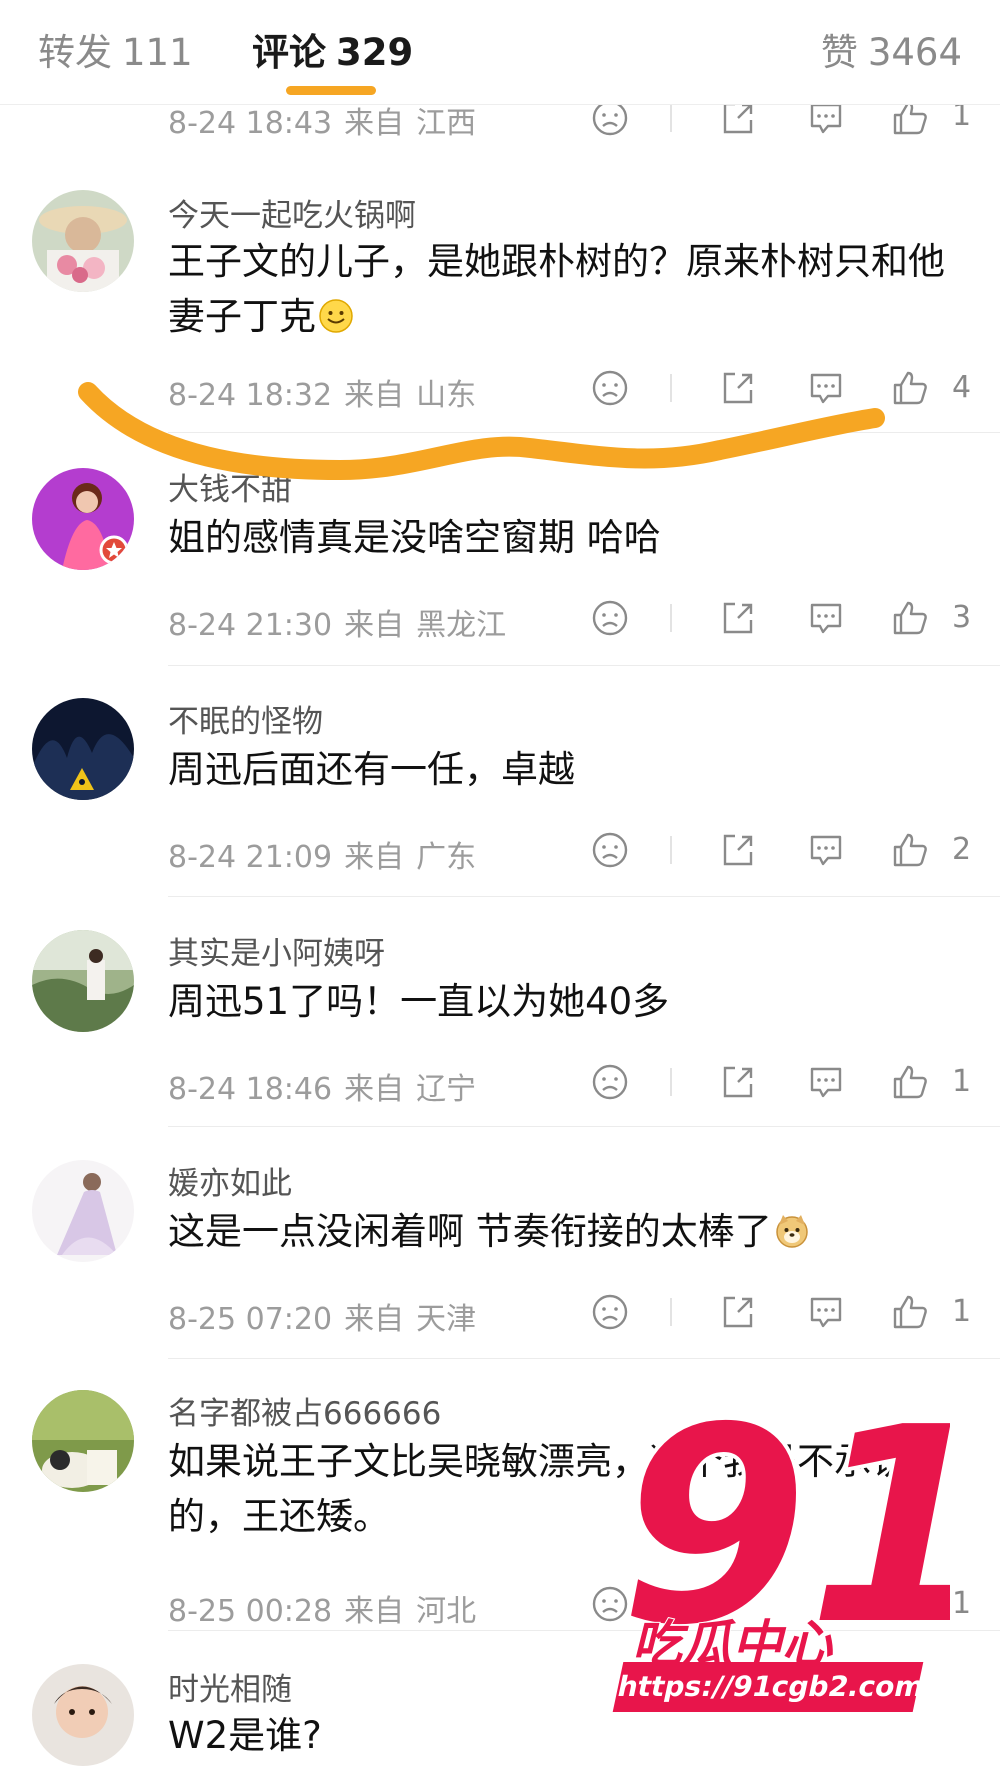  Describe the element at coordinates (414, 537) in the screenshot. I see `comment-text-content: 姐的感情真是没啥空窗期 哈哈` at that location.